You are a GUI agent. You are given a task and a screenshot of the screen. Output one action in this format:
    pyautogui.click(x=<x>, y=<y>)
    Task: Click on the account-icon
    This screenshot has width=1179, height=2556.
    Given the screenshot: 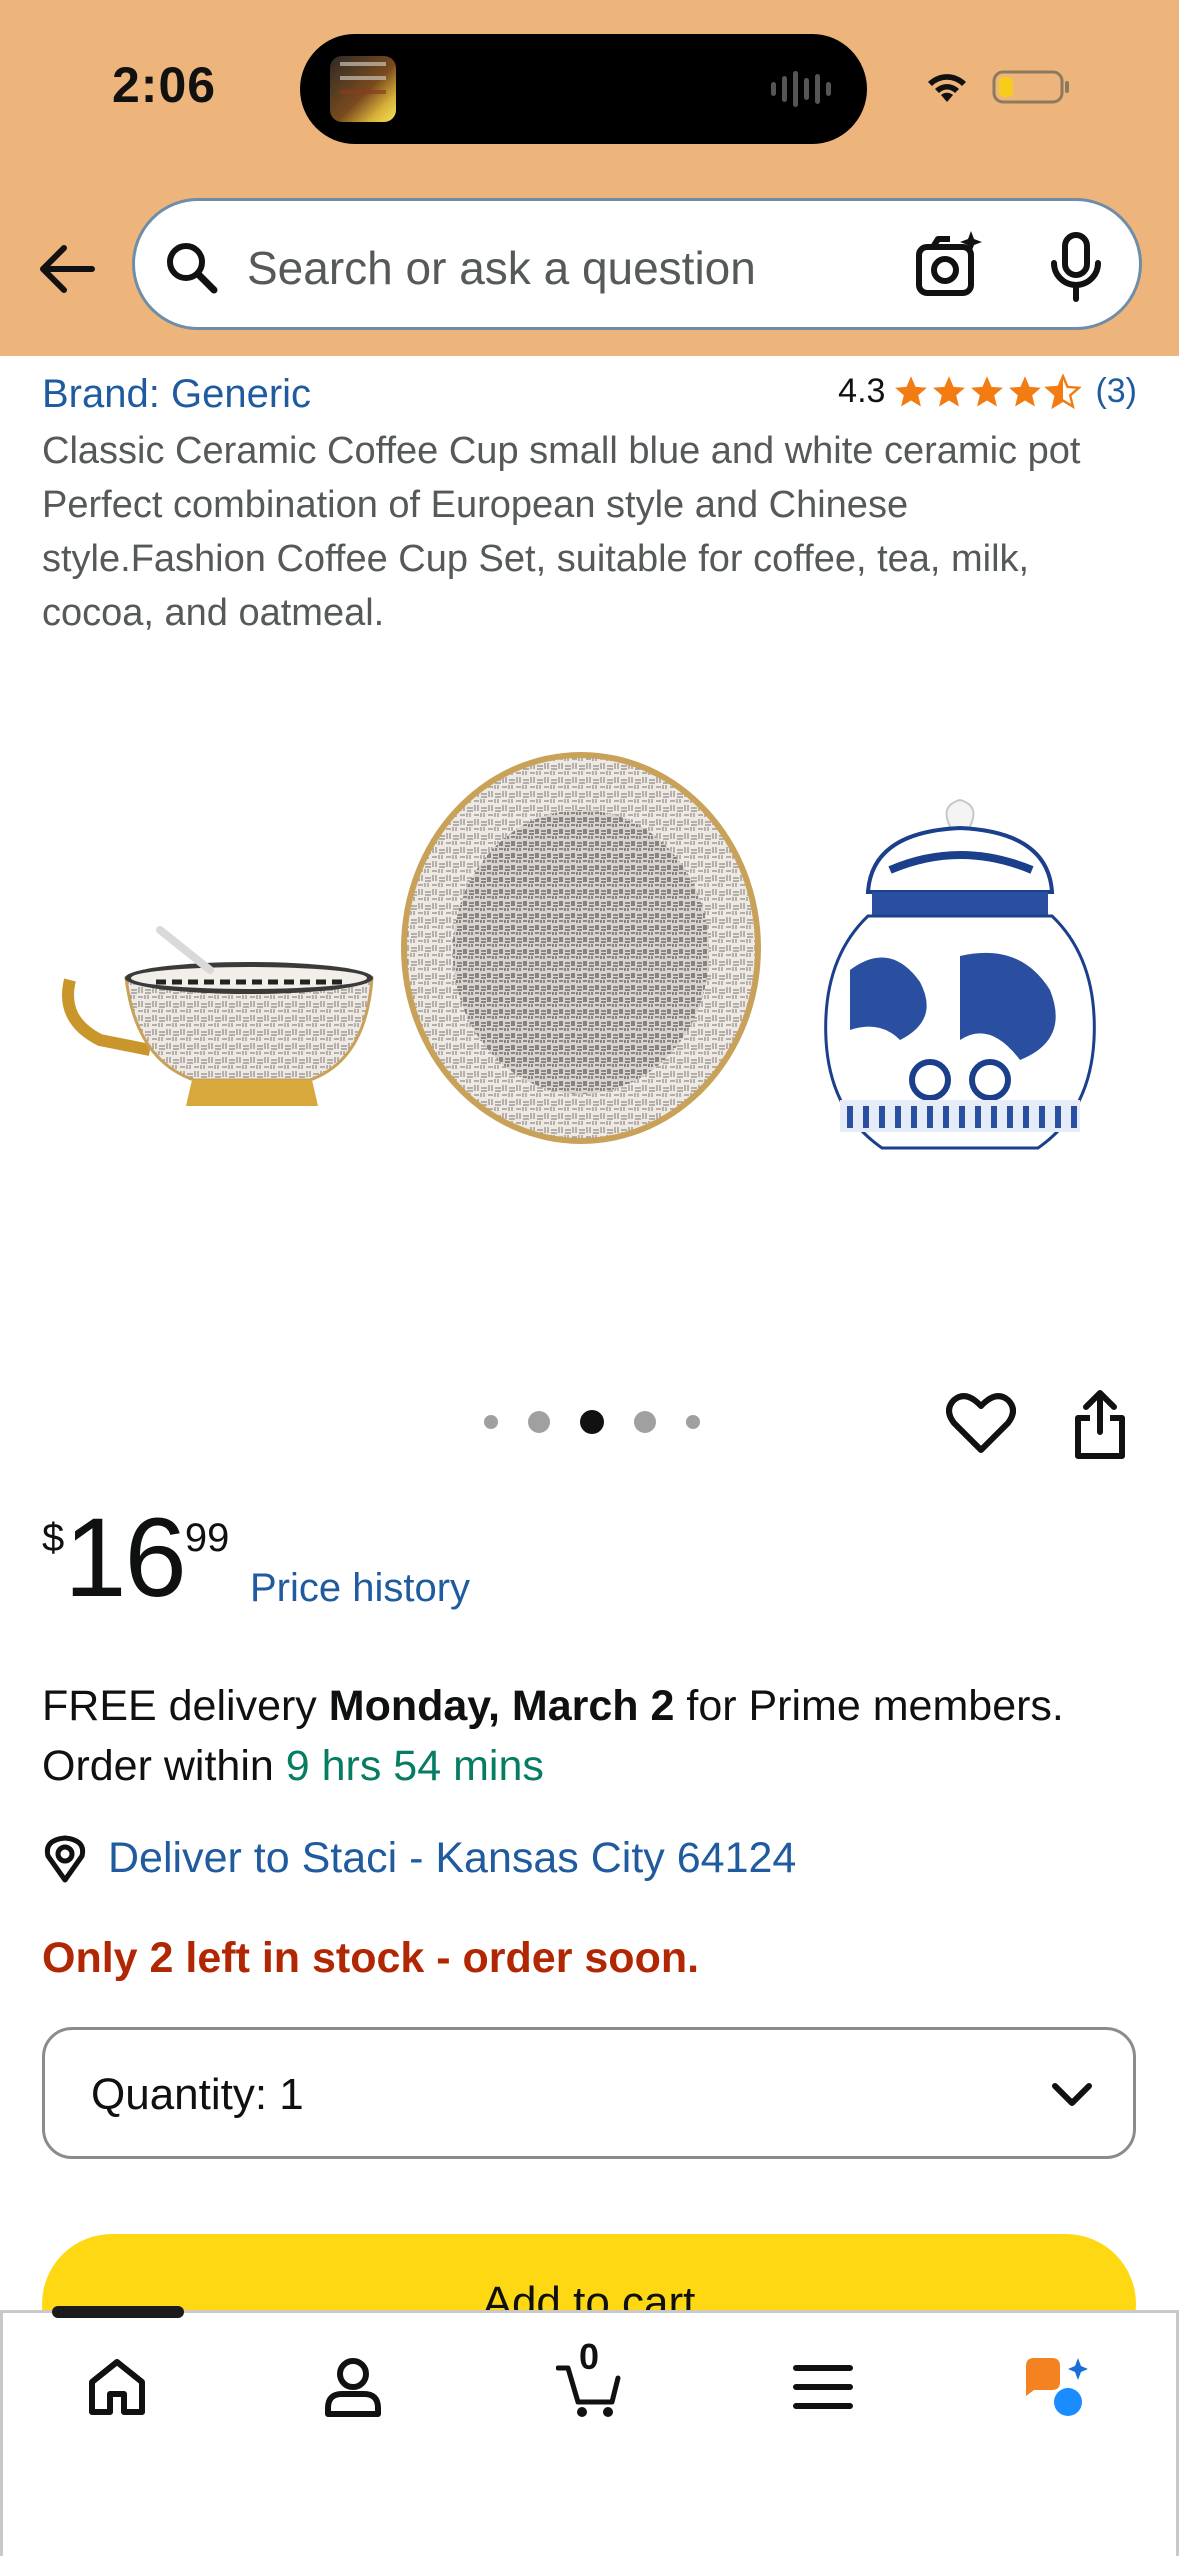 What is the action you would take?
    pyautogui.click(x=353, y=2387)
    